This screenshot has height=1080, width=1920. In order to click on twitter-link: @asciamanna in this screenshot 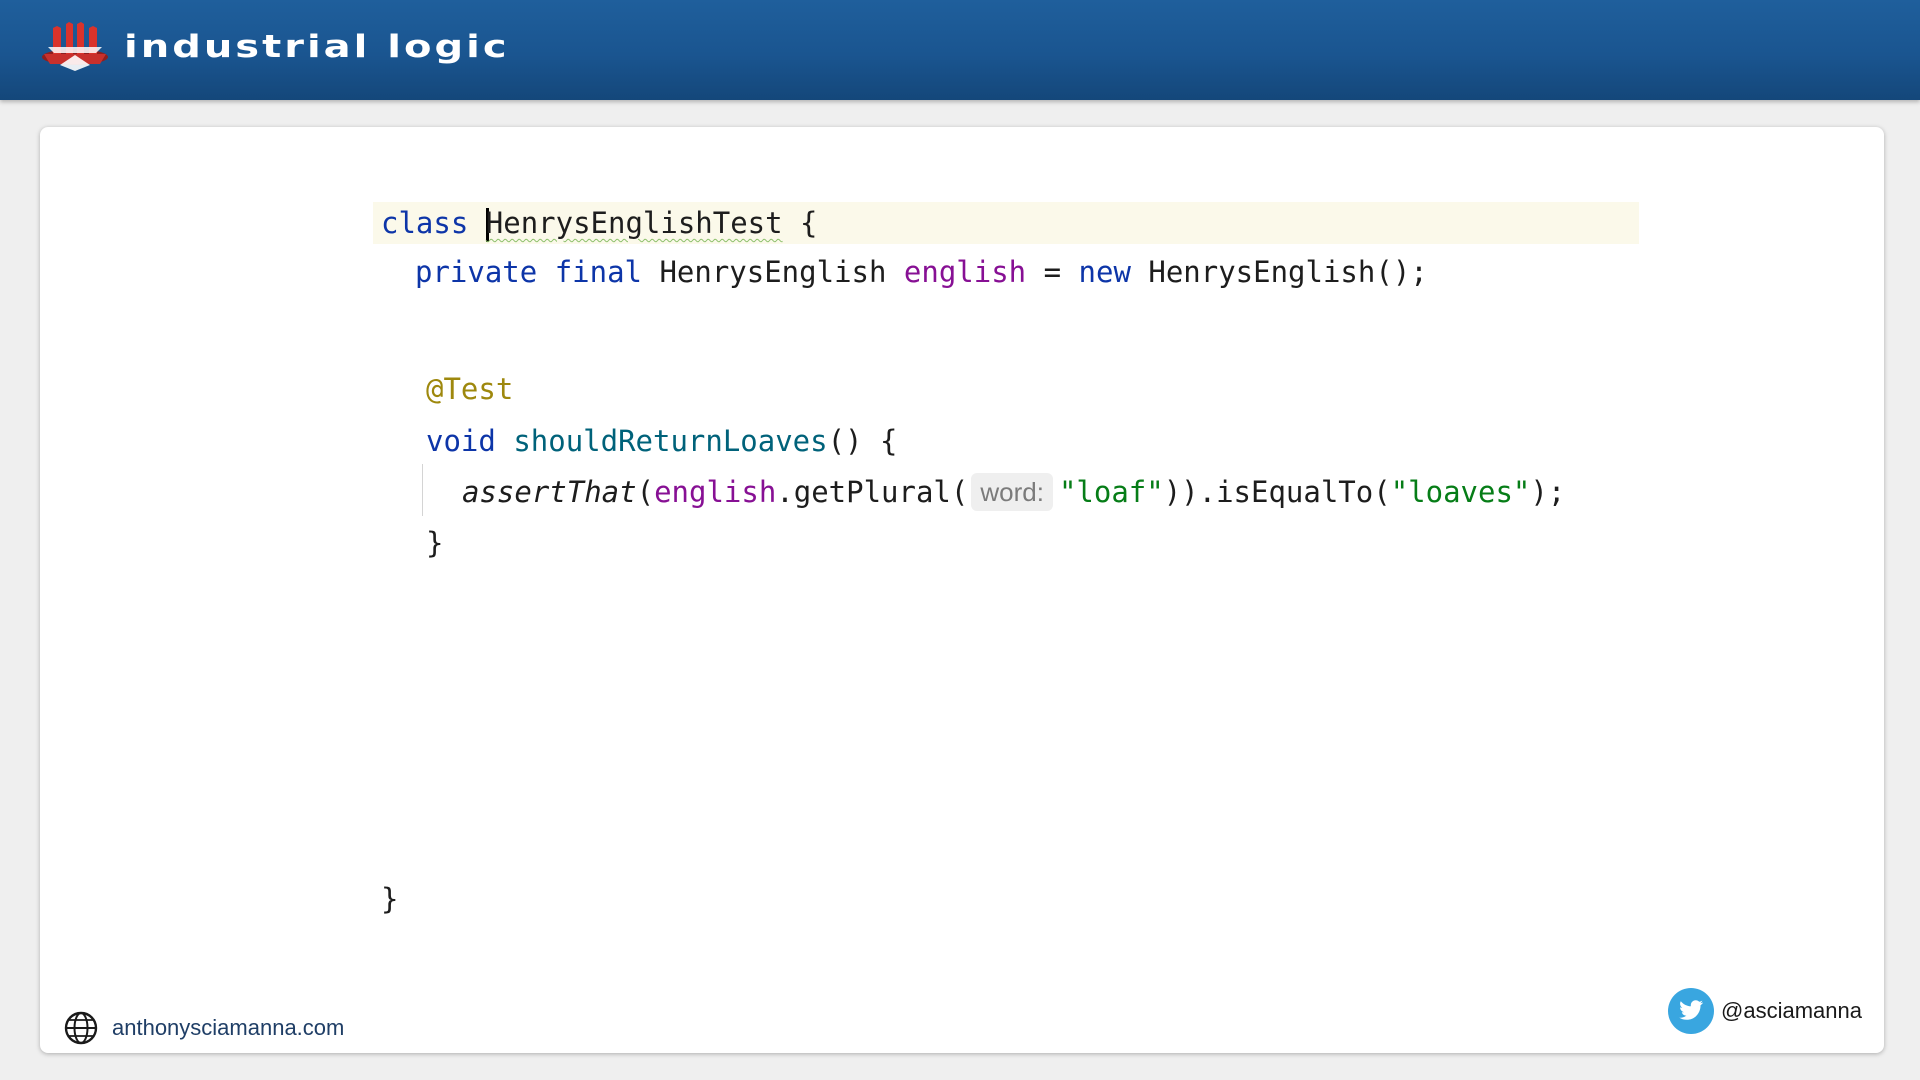, I will do `click(1765, 1011)`.